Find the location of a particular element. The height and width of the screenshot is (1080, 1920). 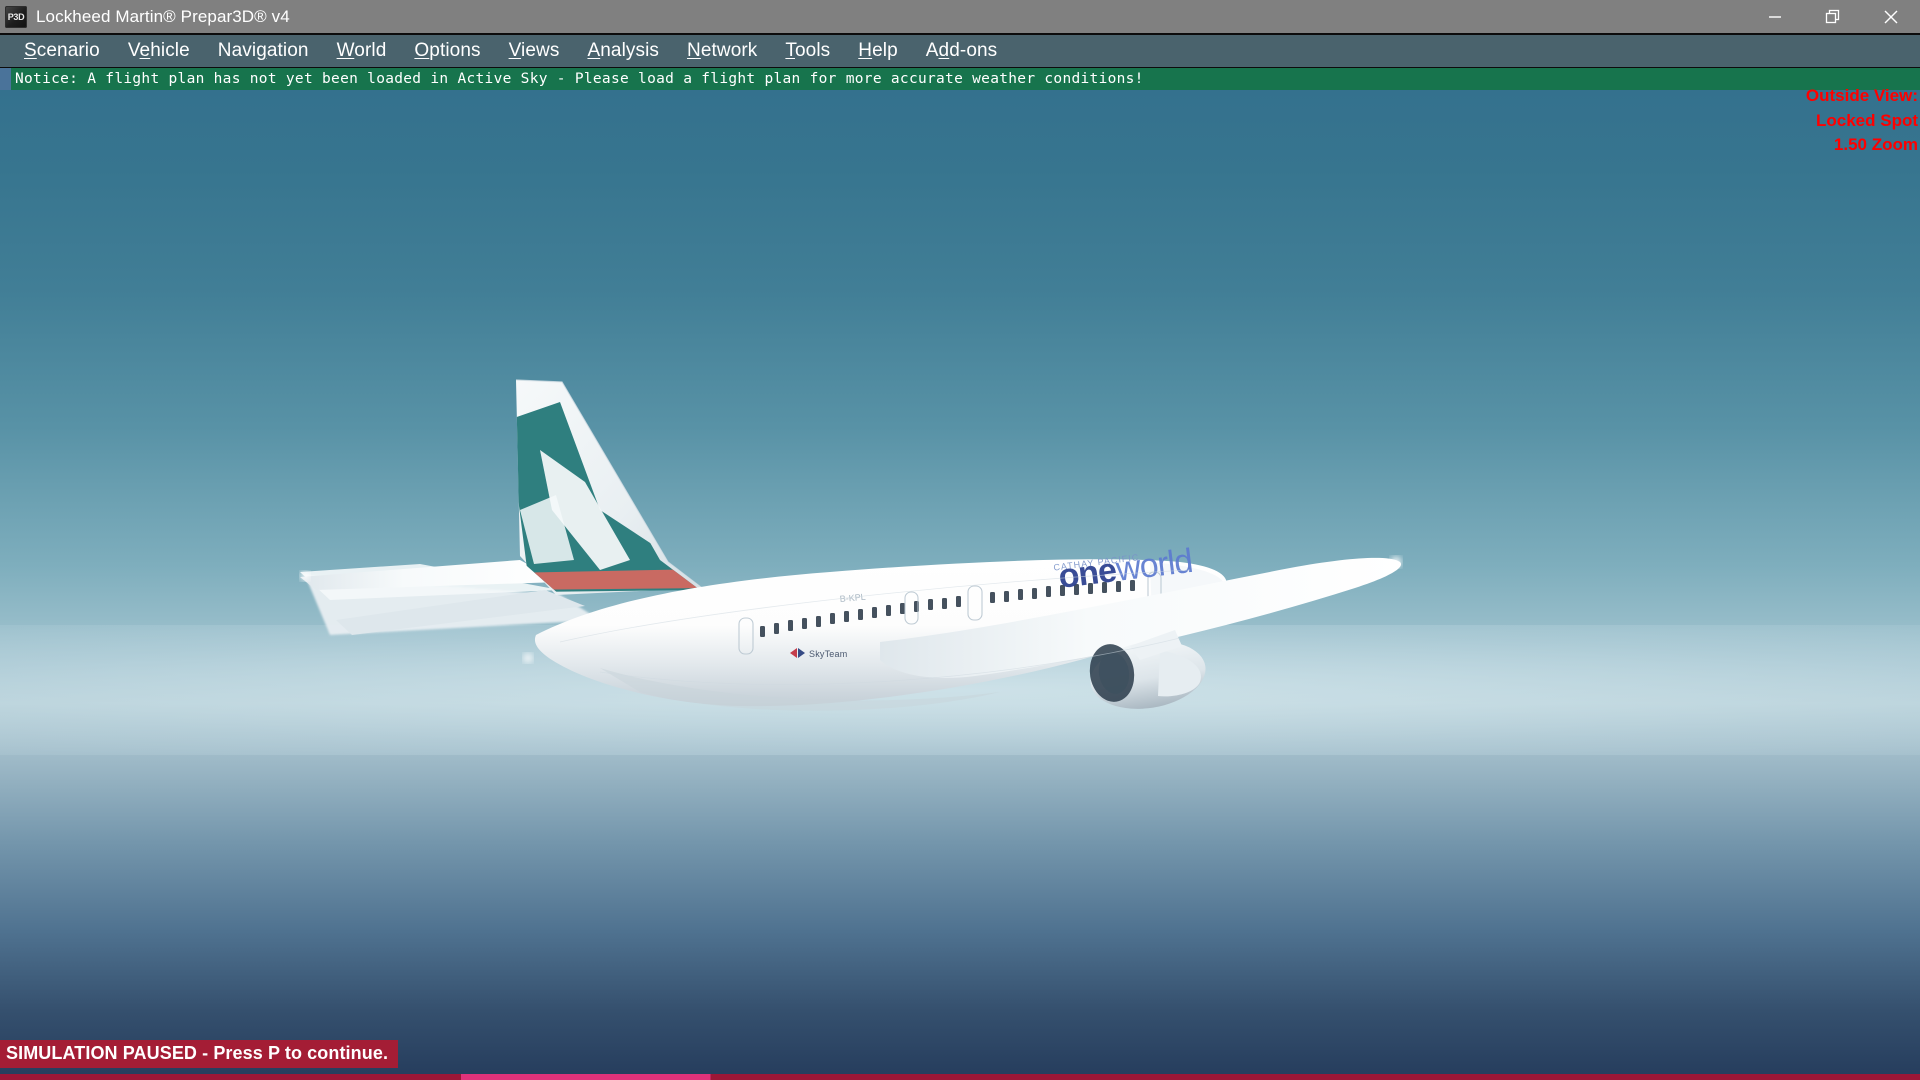

view-hud: Outside View: Locked Spot 1.50 Zoom is located at coordinates (1862, 121).